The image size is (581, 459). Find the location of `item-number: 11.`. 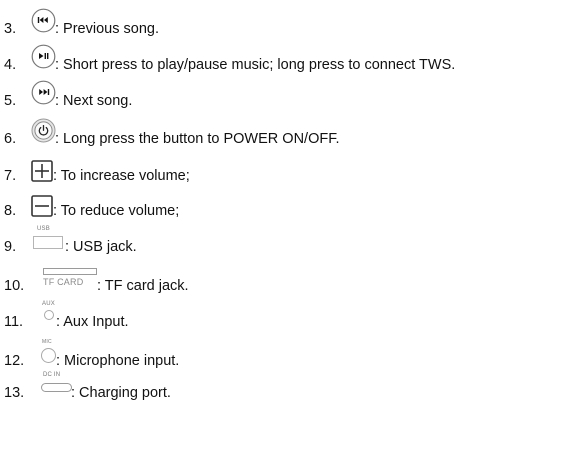

item-number: 11. is located at coordinates (14, 321).